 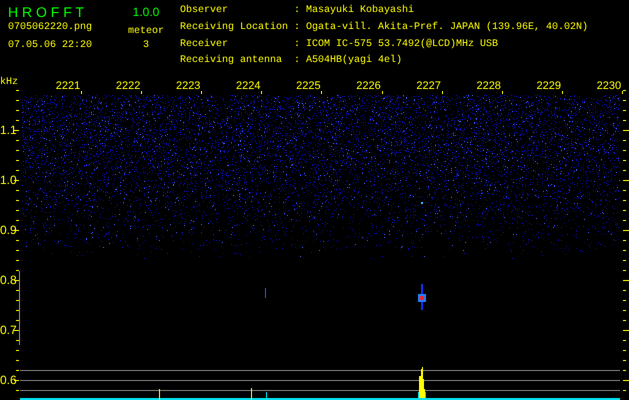 I want to click on time-label: 2223, so click(x=188, y=86).